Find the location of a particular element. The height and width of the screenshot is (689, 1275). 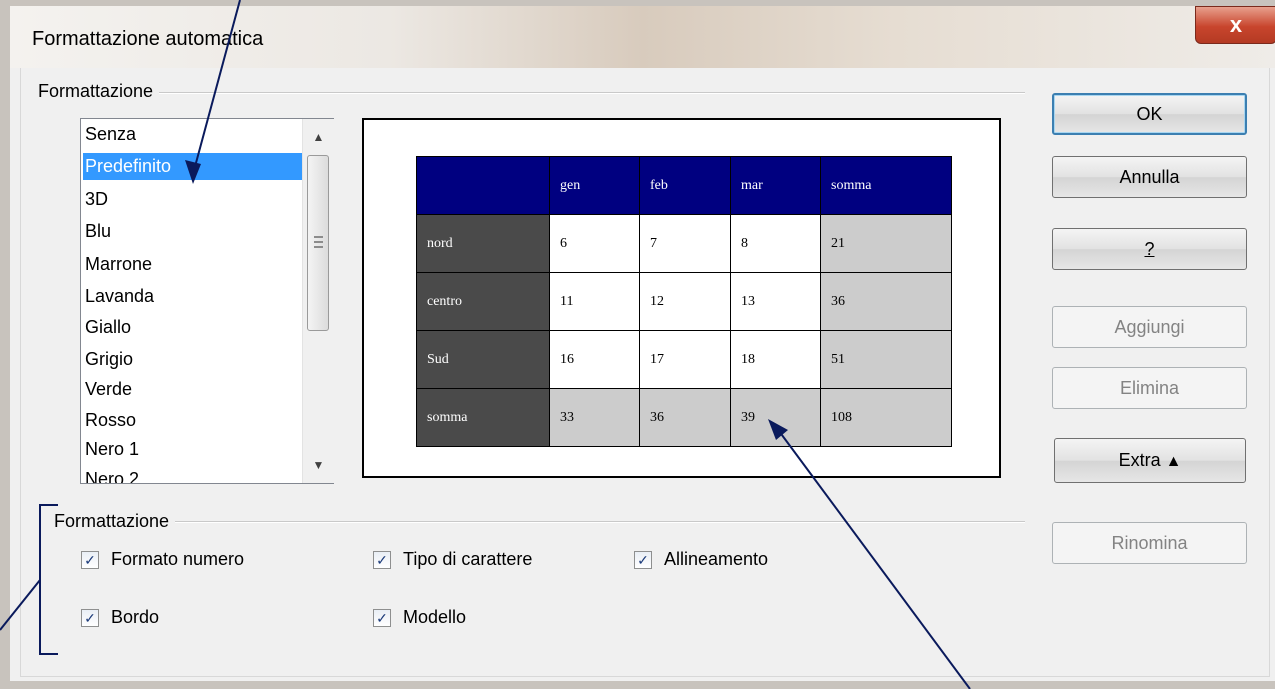

annotation-bracket is located at coordinates (48, 579).